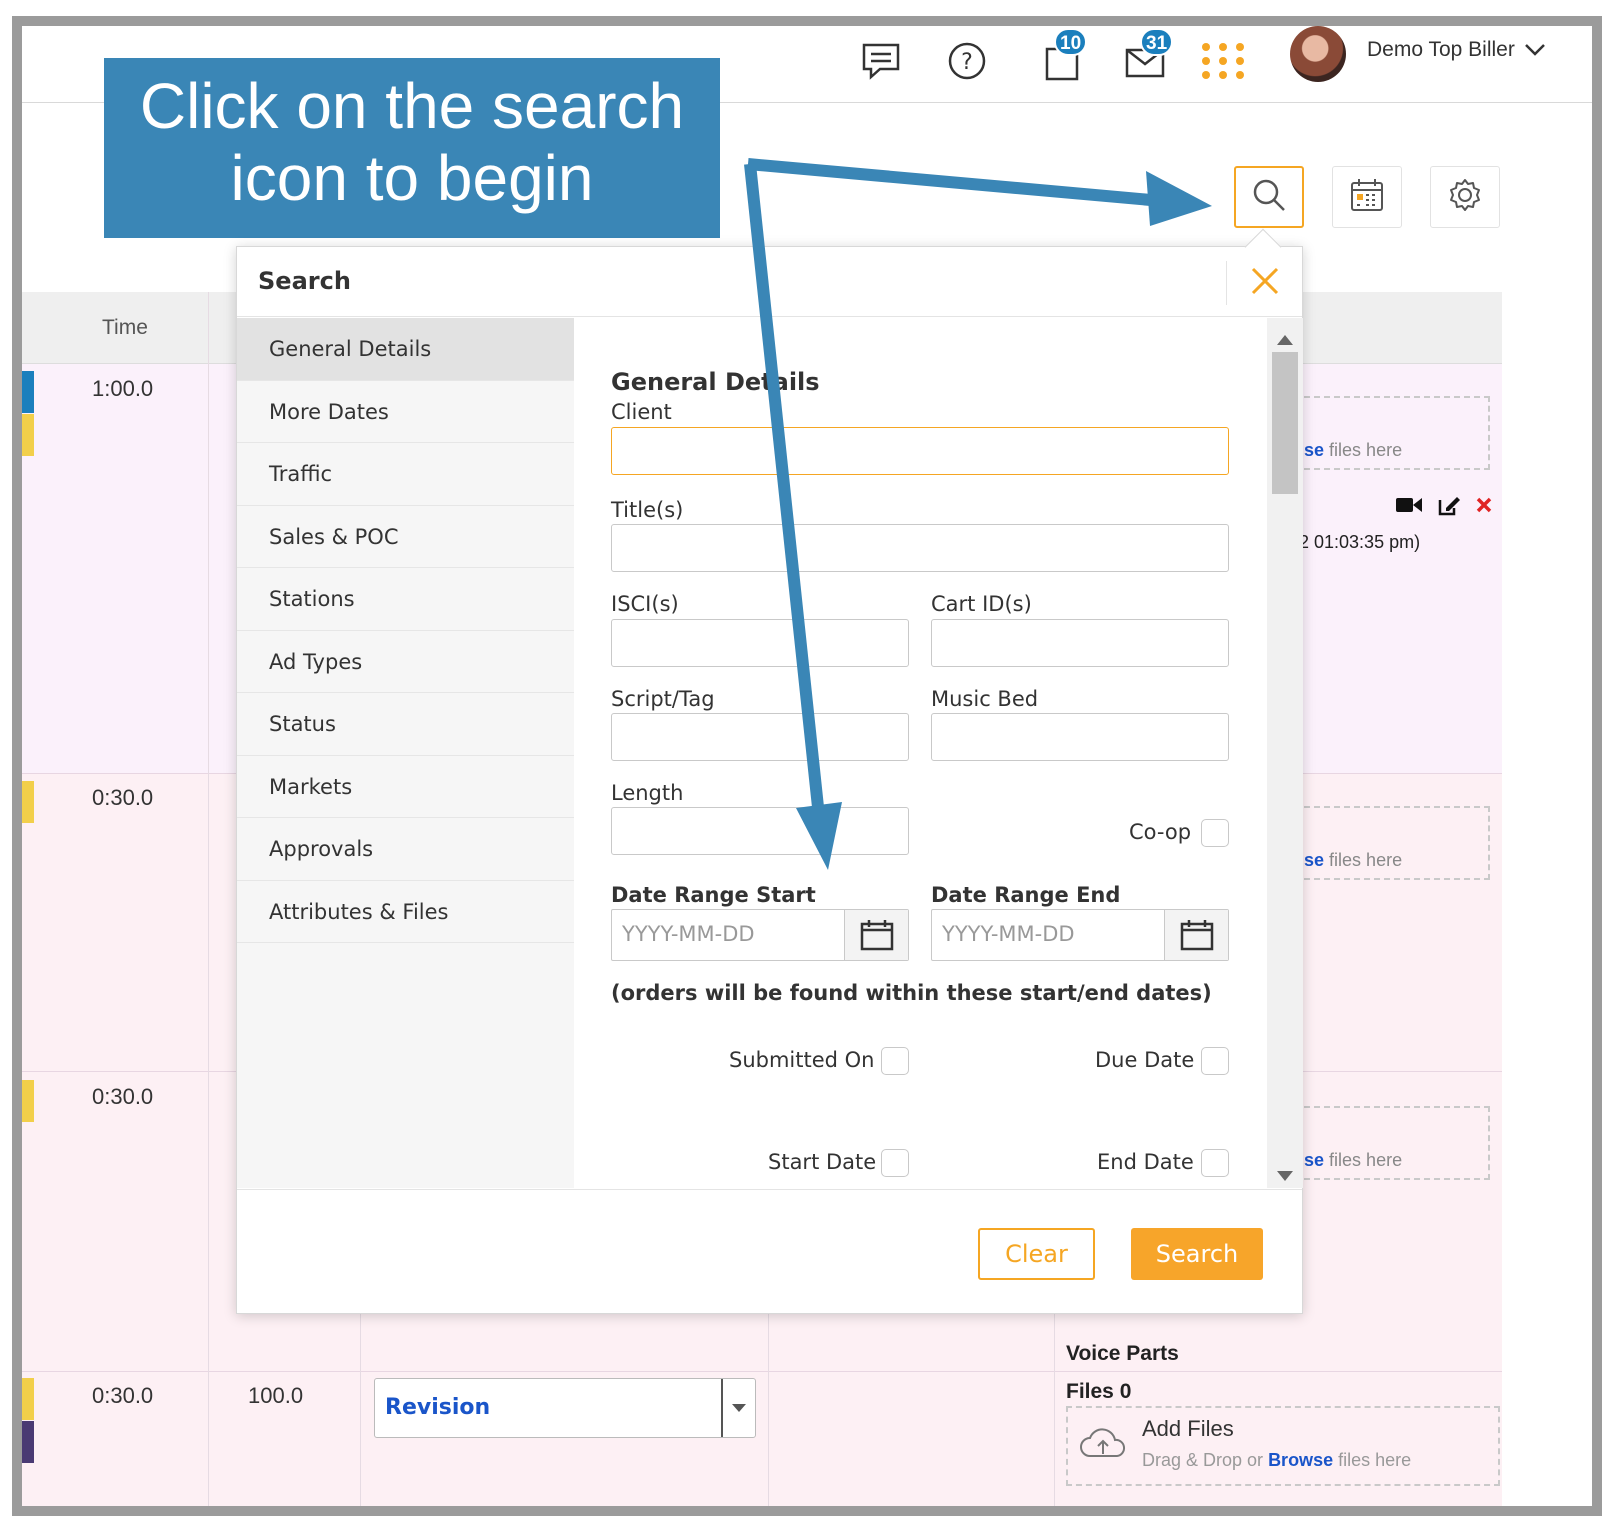 Image resolution: width=1609 pixels, height=1524 pixels. Describe the element at coordinates (1026, 895) in the screenshot. I see `date-range-end-label: Date Range End` at that location.